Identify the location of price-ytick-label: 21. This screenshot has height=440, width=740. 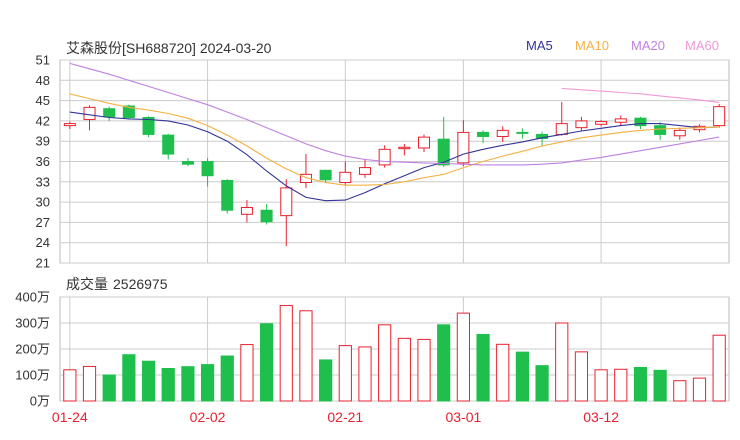
(43, 263).